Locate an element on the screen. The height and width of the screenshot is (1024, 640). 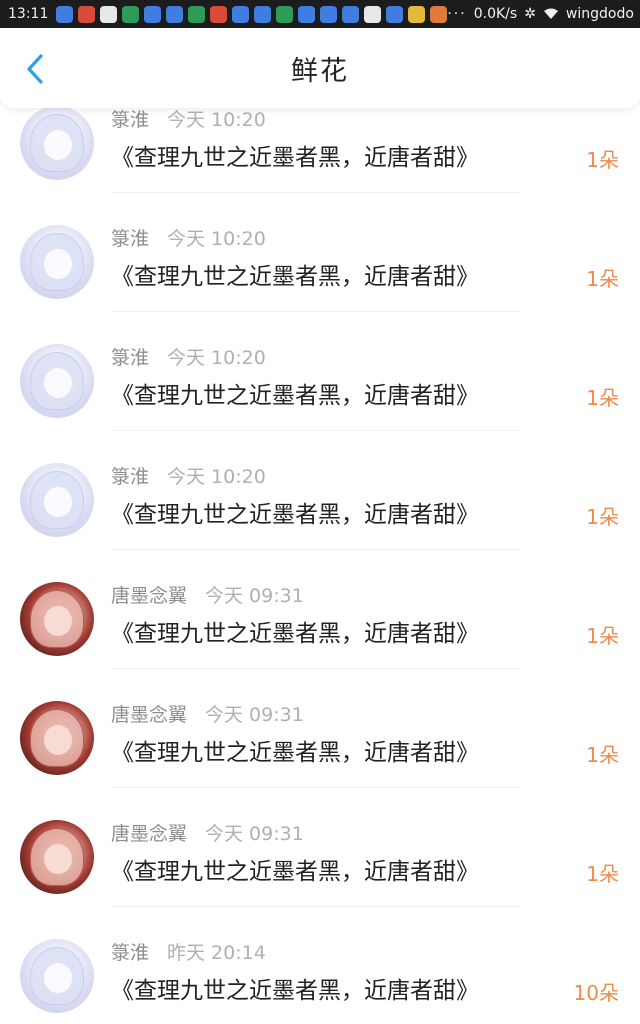
list-item: 箓淮 昨天 20:14 《查理九世之近墨者黑，近唐者甜》 10朵 is located at coordinates (320, 981).